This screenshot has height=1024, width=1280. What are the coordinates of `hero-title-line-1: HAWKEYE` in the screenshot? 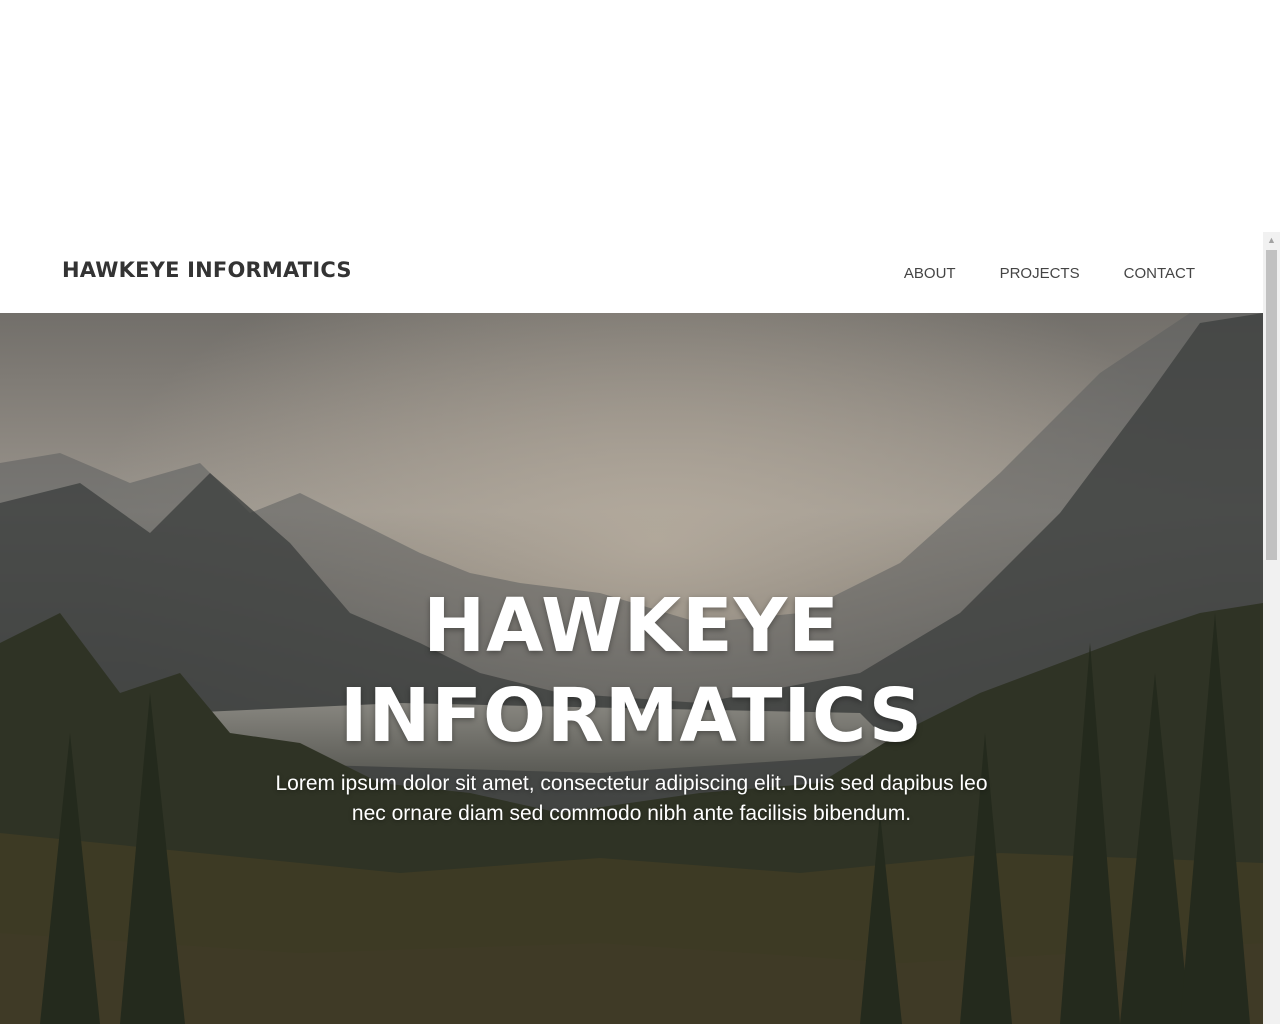 It's located at (631, 626).